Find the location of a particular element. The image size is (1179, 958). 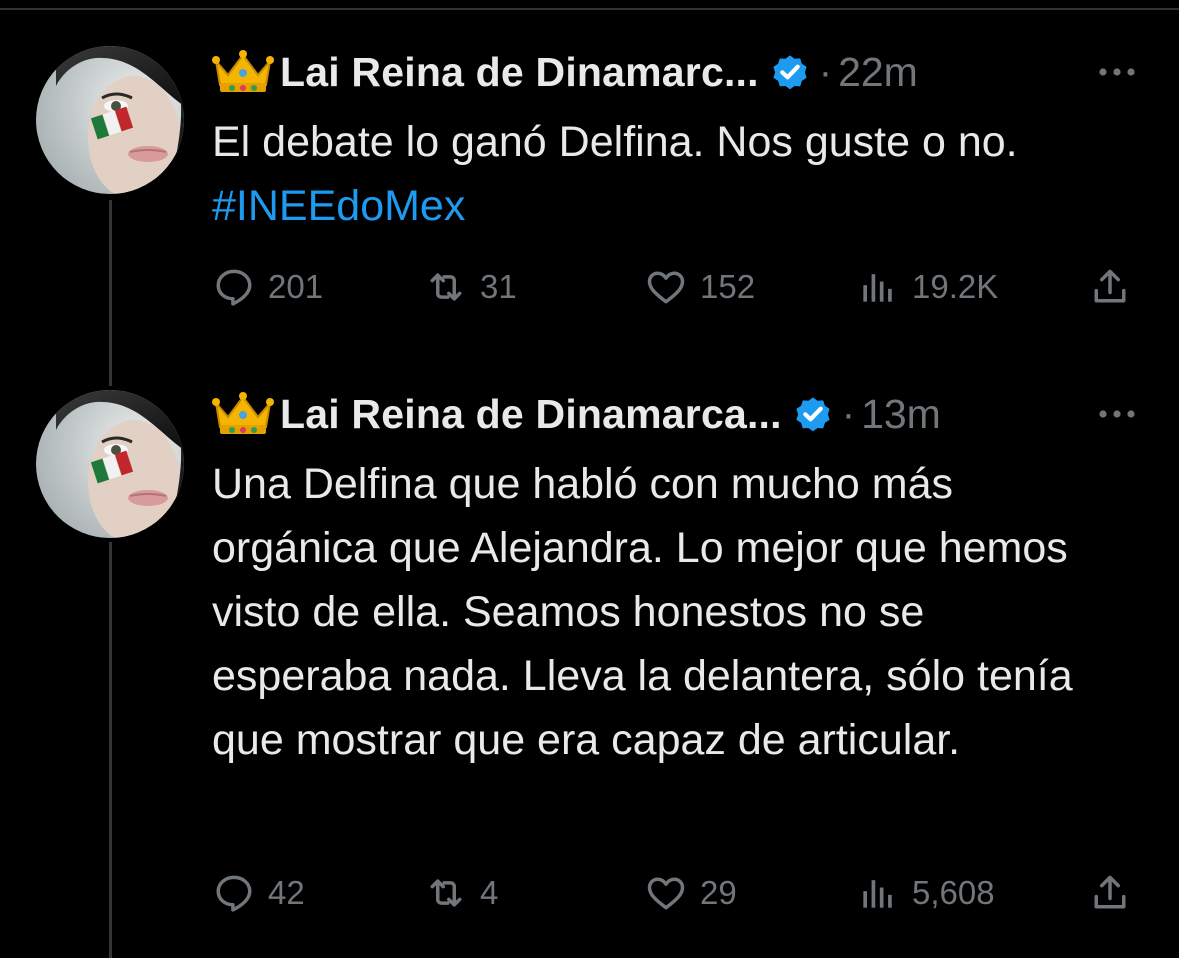

tweet-actions: 201 31 152 19.2K is located at coordinates (677, 287).